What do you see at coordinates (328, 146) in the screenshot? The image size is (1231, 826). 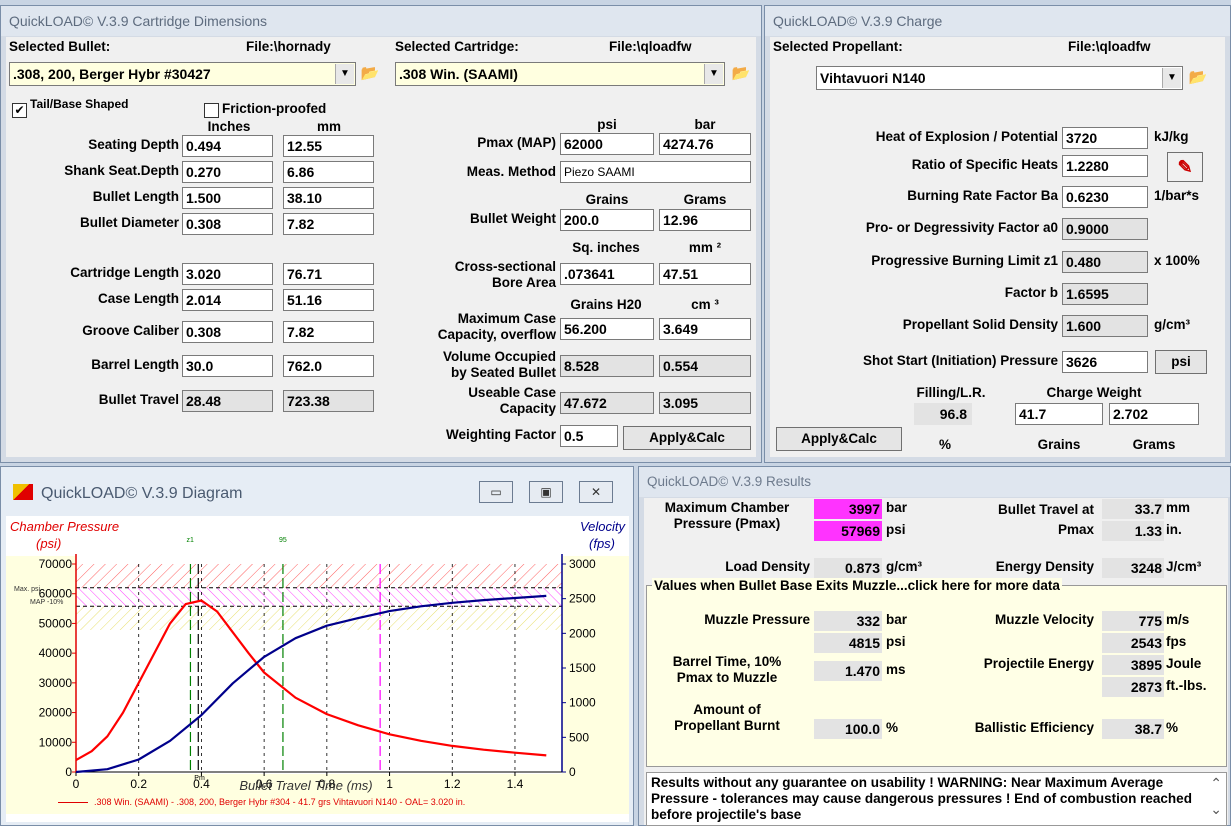 I see `seating-depth-mm: 12.55` at bounding box center [328, 146].